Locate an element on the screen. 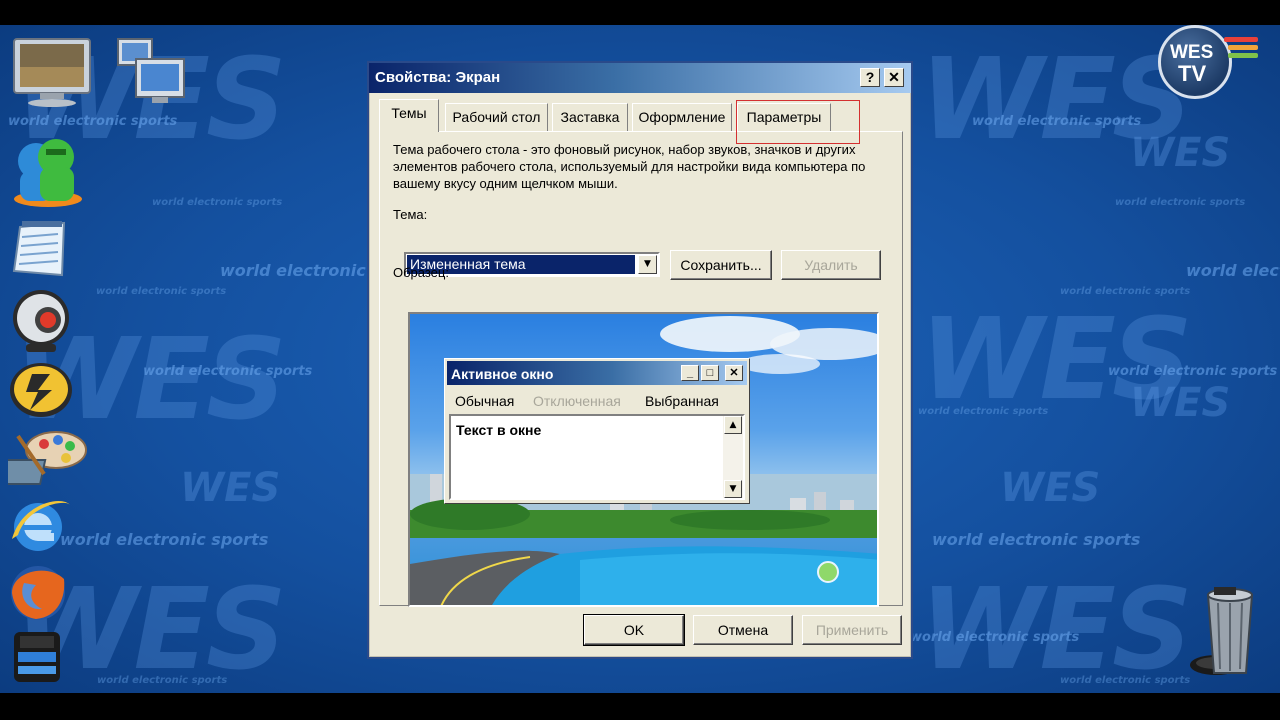 The image size is (1280, 720). ok-button: OK is located at coordinates (634, 630).